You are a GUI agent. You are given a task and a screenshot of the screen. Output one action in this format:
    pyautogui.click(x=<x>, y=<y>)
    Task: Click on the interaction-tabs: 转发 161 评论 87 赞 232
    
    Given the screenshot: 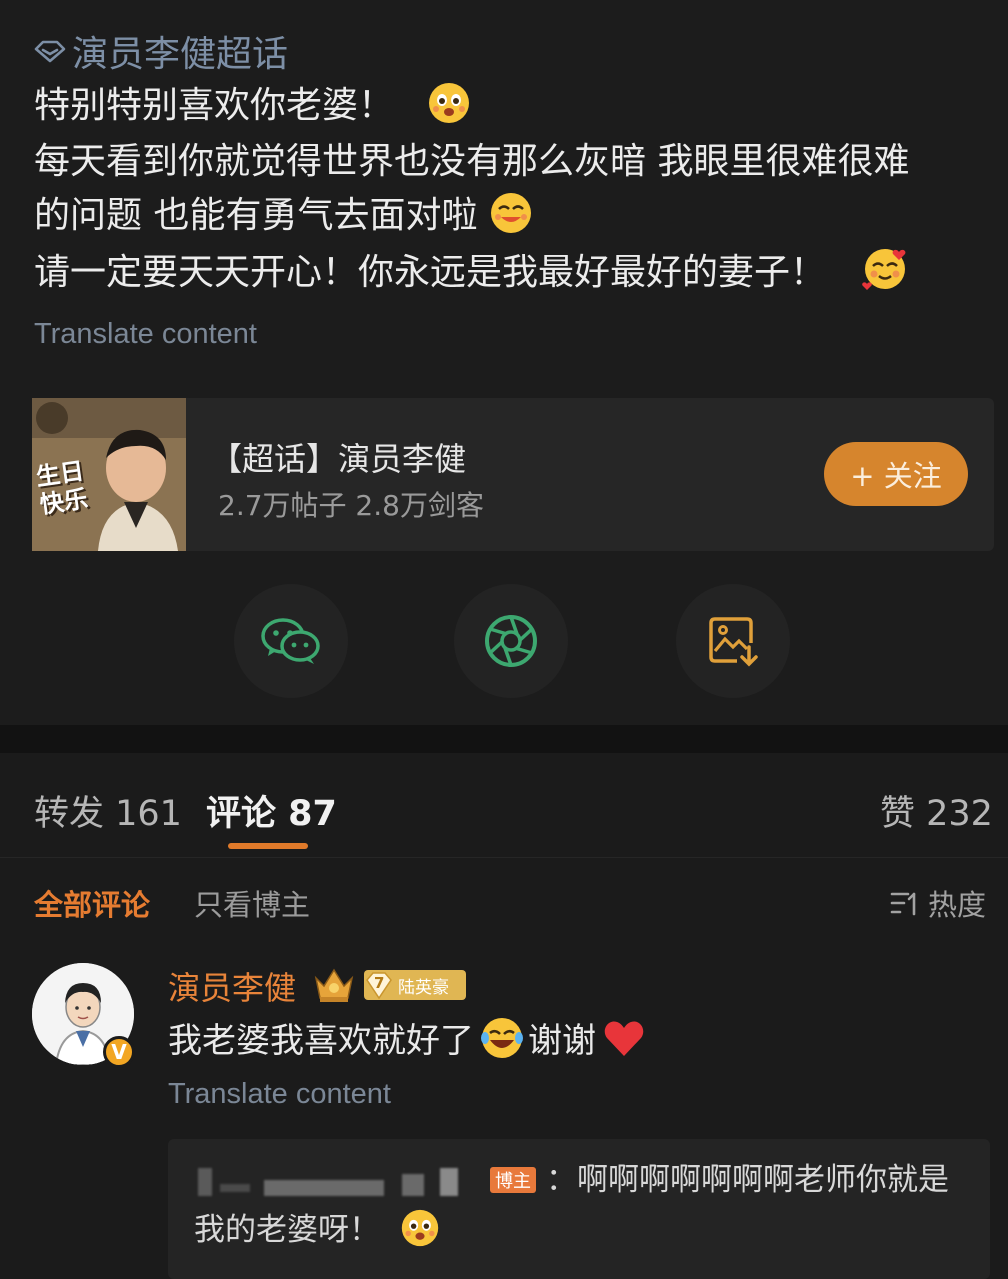 What is the action you would take?
    pyautogui.click(x=504, y=805)
    